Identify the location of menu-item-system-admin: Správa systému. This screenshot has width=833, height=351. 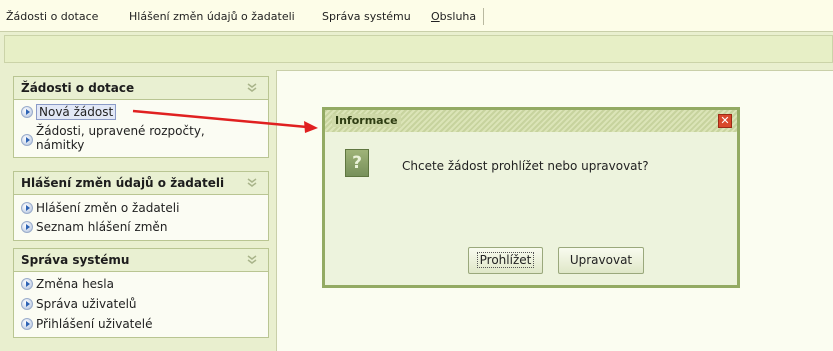
(366, 16).